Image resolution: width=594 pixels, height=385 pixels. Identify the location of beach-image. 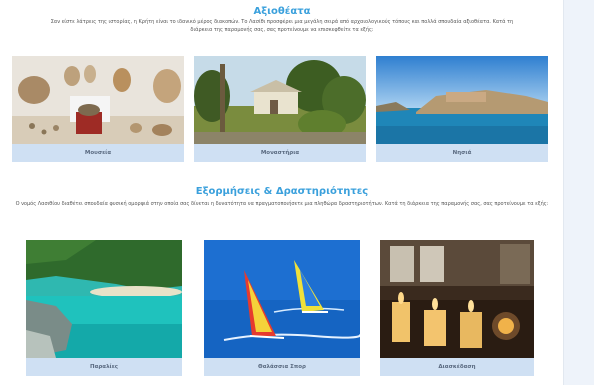
(104, 299).